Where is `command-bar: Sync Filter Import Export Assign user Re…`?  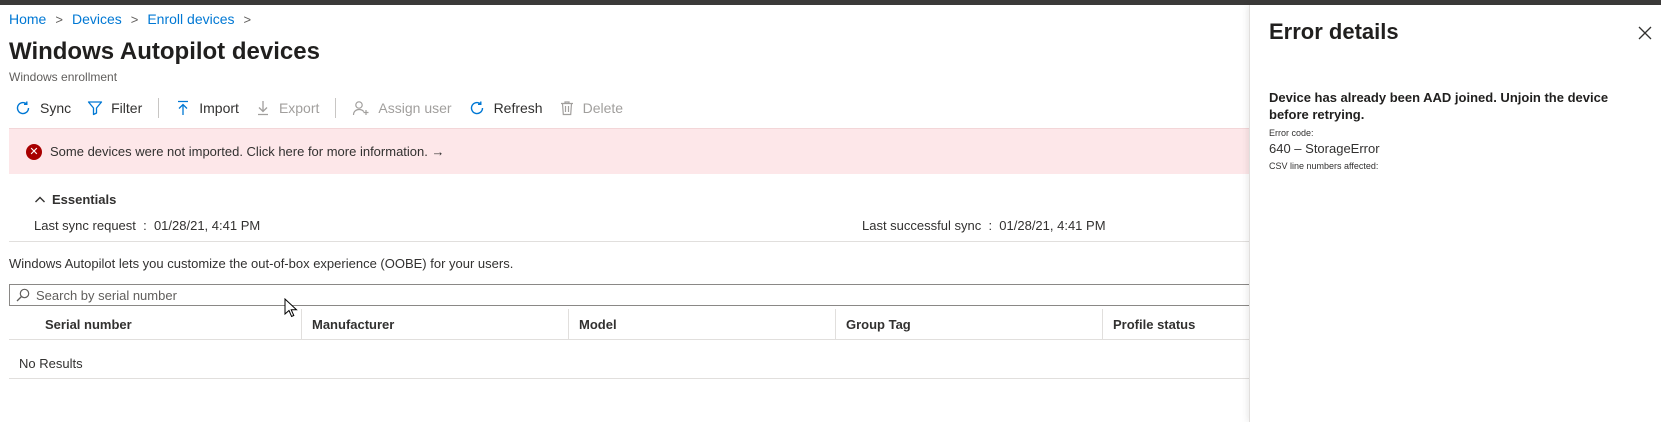
command-bar: Sync Filter Import Export Assign user Re… is located at coordinates (326, 108).